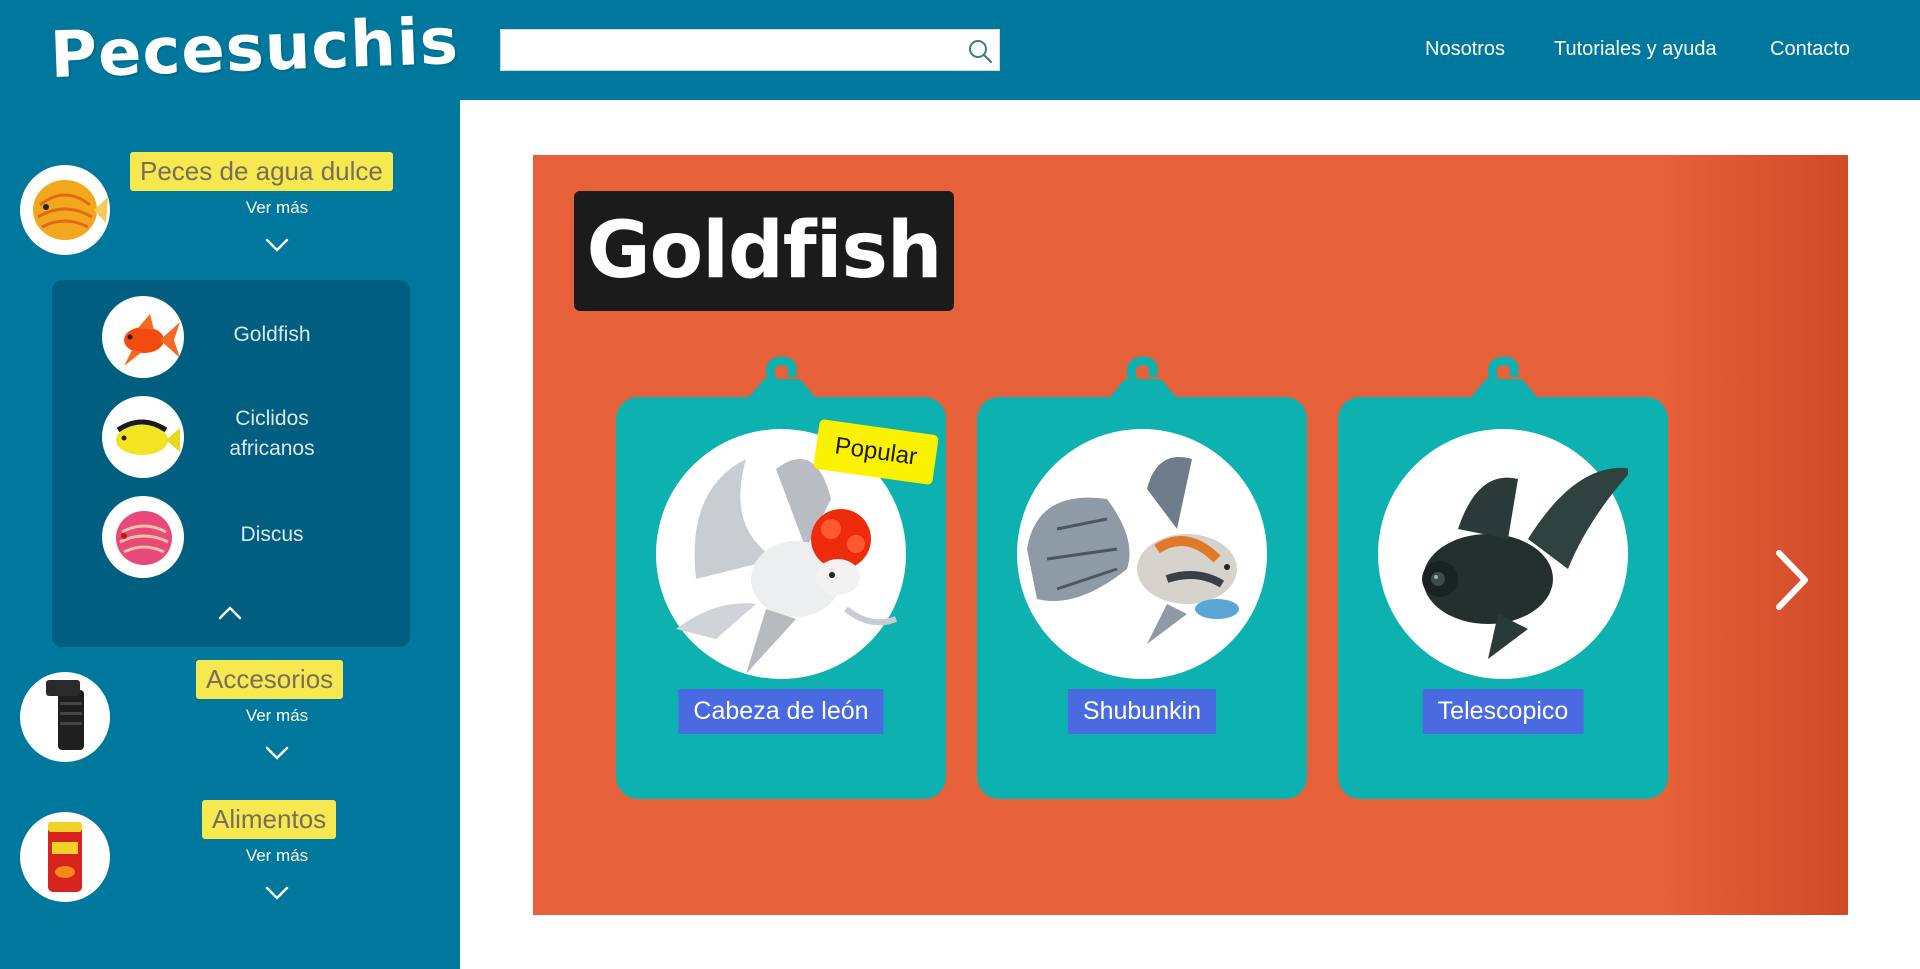 The image size is (1920, 969). Describe the element at coordinates (277, 856) in the screenshot. I see `ver-mas-food: Ver más` at that location.